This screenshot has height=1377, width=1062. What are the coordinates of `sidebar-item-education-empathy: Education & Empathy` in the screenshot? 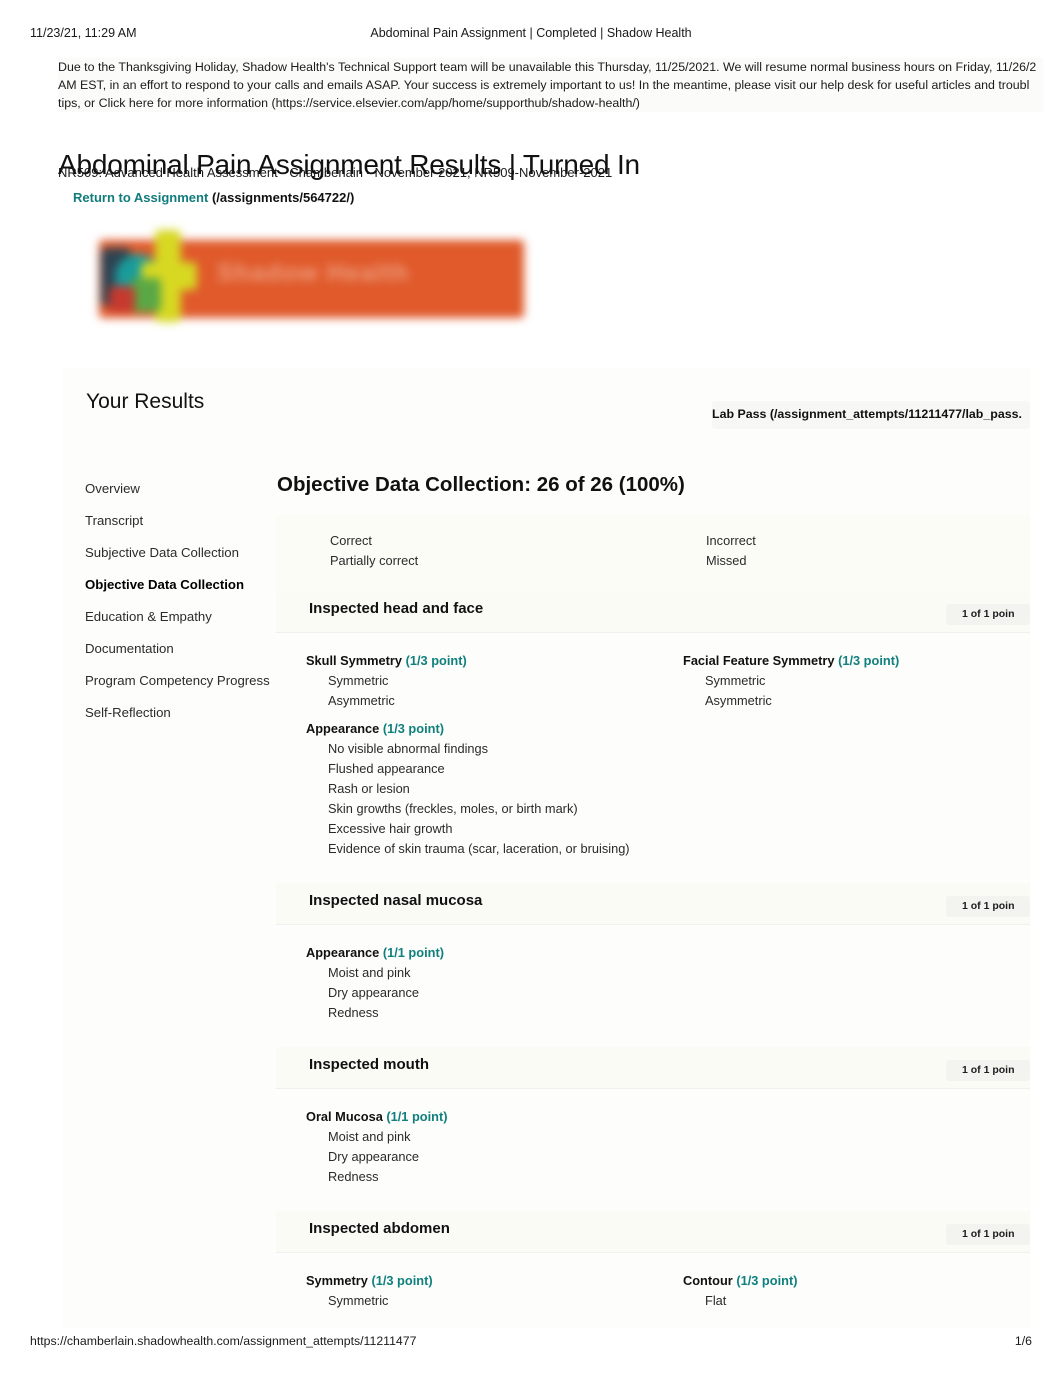 It's located at (185, 617).